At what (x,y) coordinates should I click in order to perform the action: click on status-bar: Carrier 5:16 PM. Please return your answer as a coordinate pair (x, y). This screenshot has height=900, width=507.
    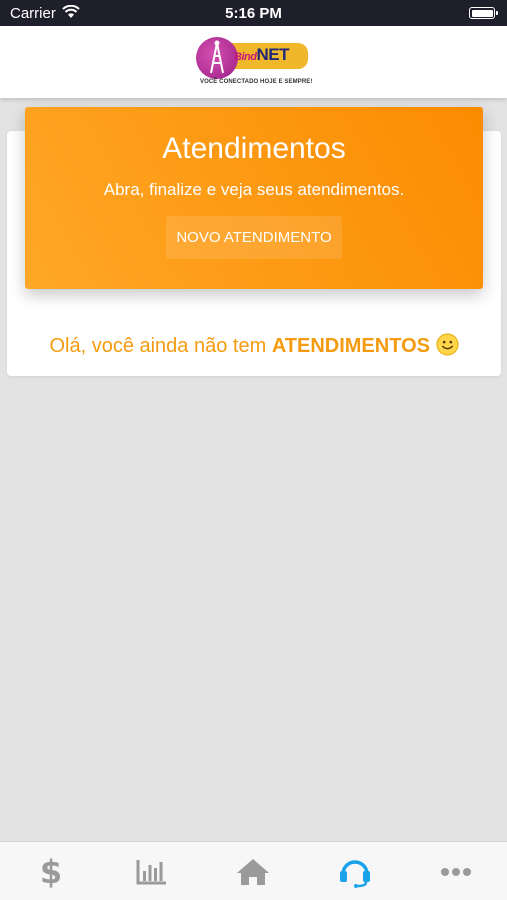
    Looking at the image, I should click on (253, 13).